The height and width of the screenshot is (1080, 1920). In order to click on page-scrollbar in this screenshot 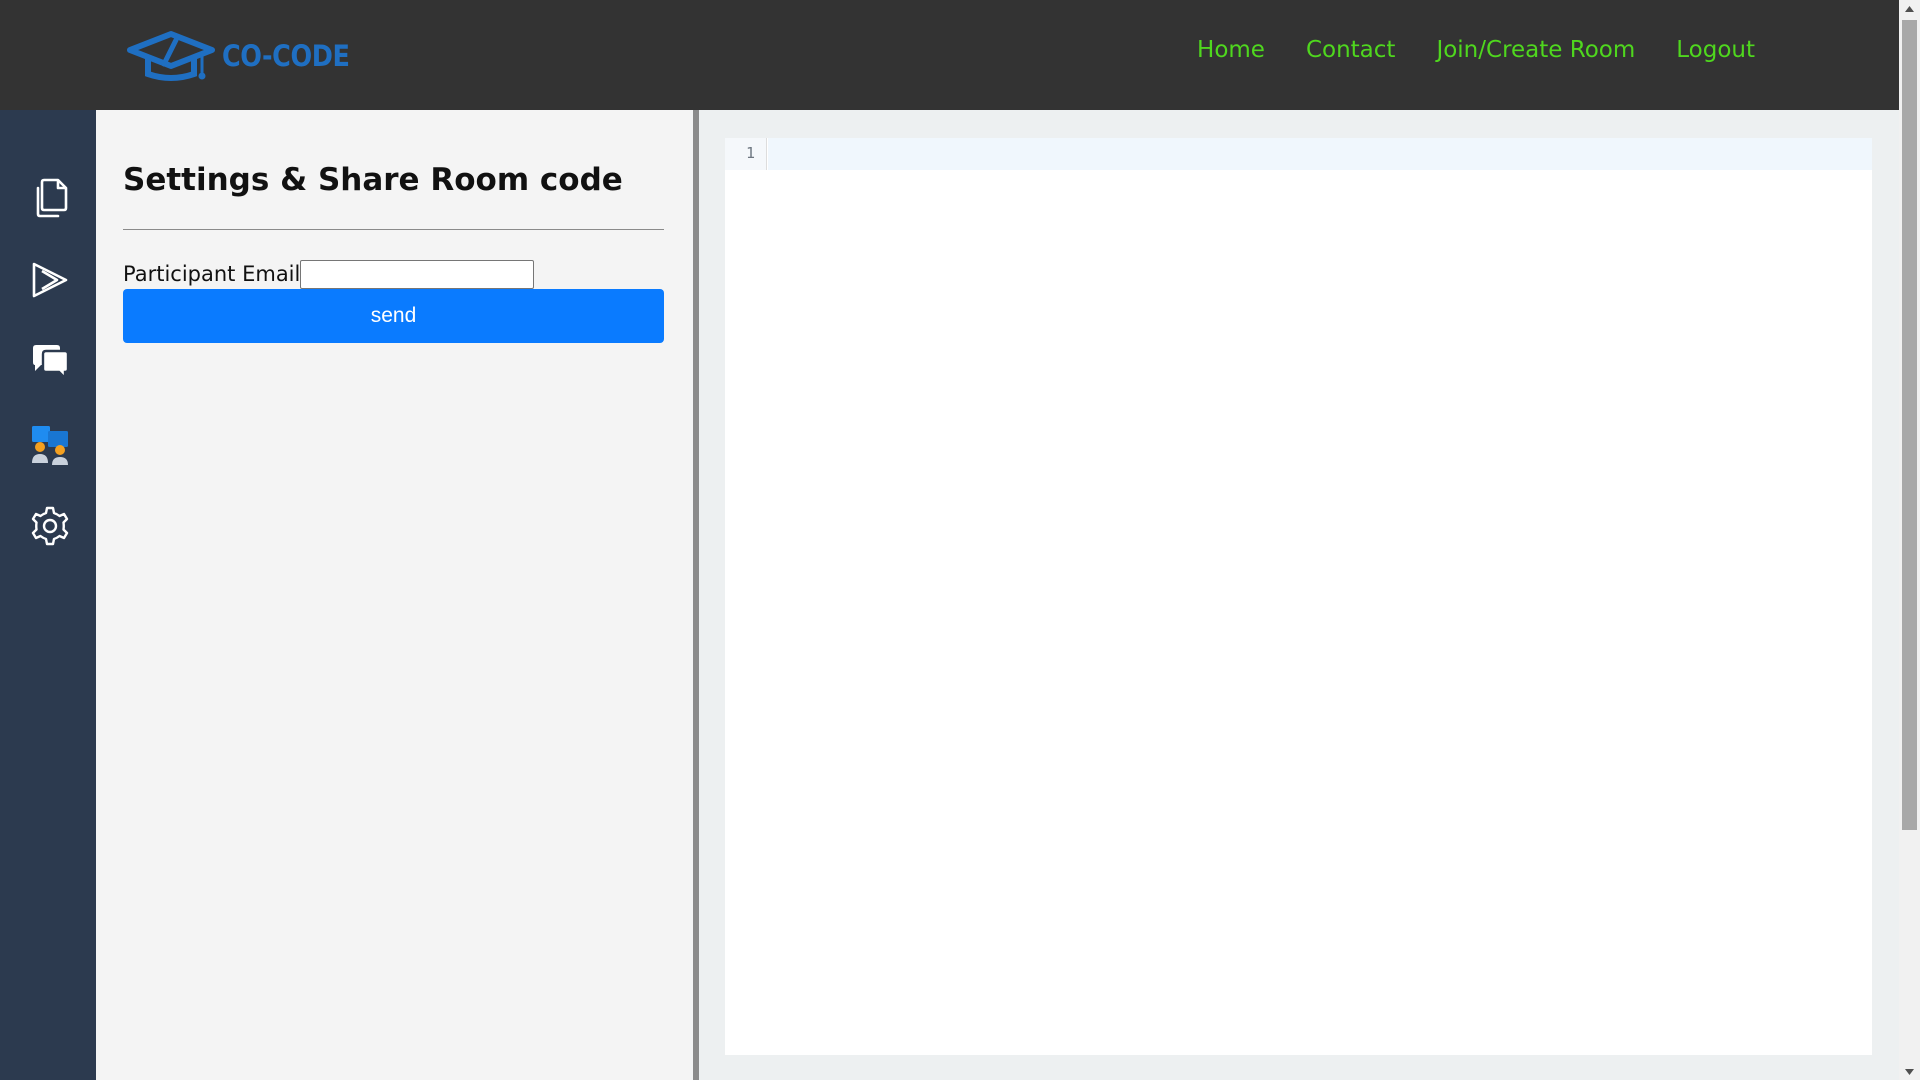, I will do `click(1909, 540)`.